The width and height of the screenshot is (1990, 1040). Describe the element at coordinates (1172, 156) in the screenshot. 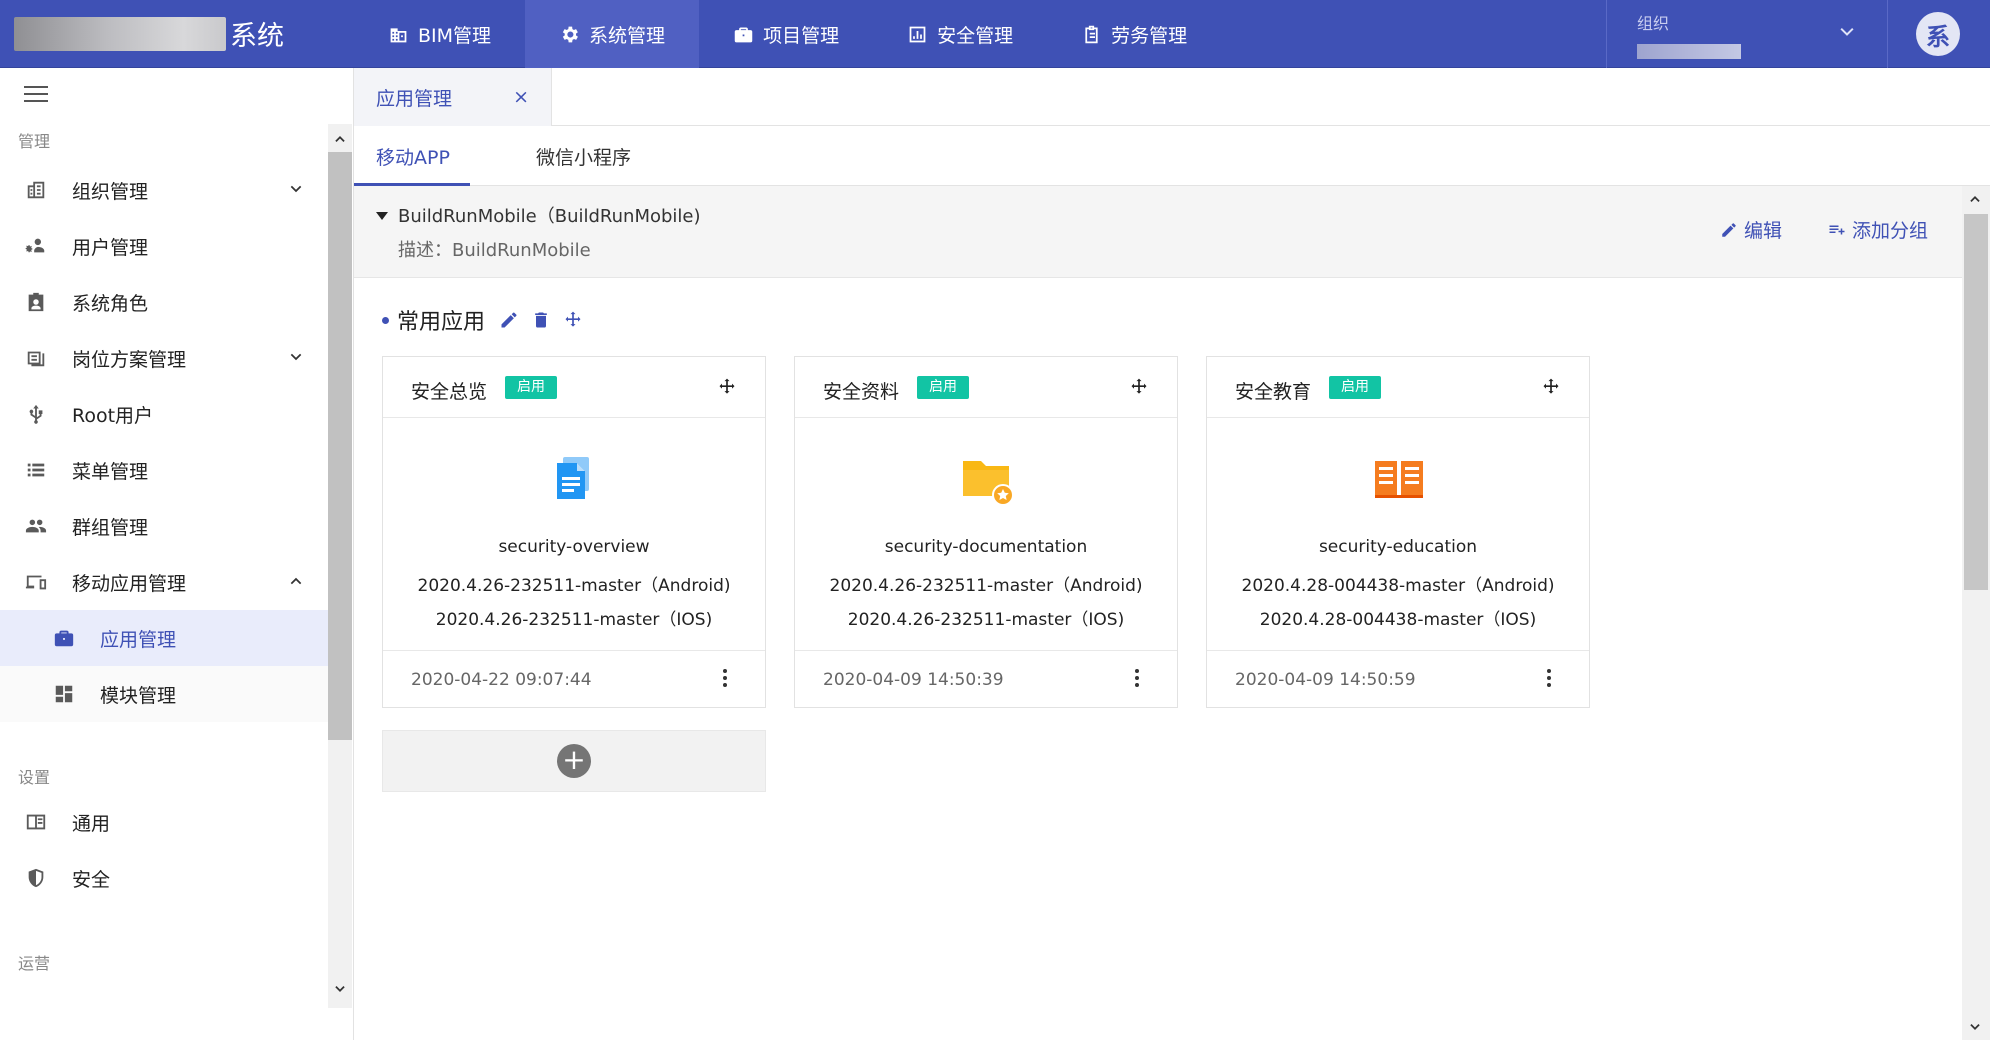

I see `sub-tabs: 移动APP 微信小程序` at that location.